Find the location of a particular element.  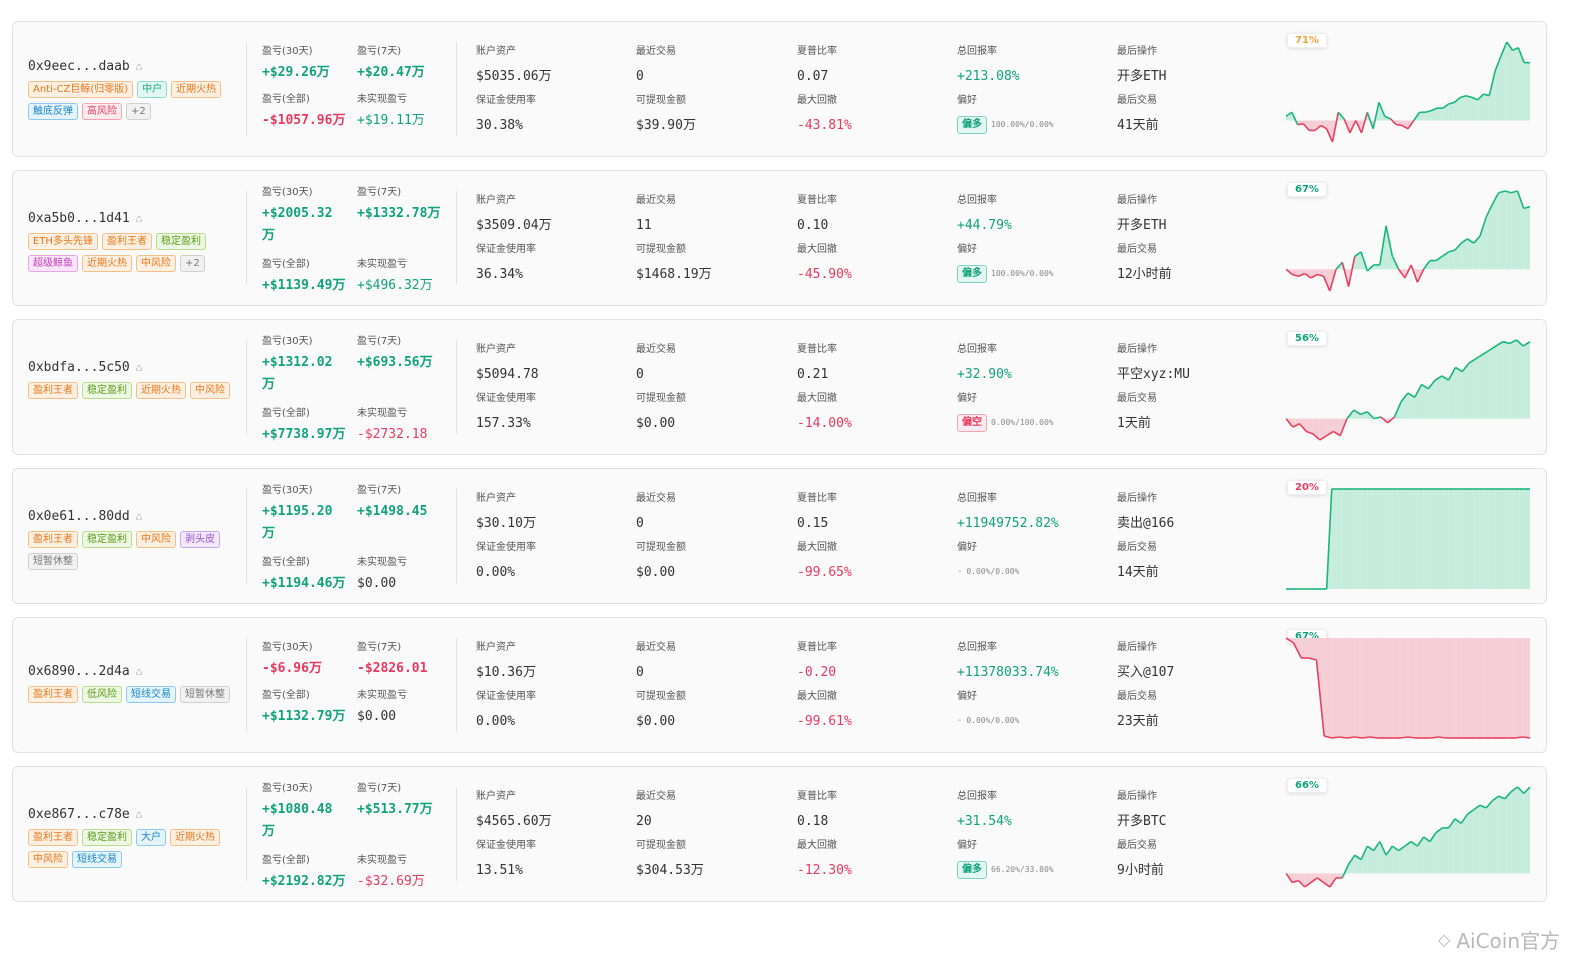

recent-trades-label: 最近交易 is located at coordinates (656, 796).